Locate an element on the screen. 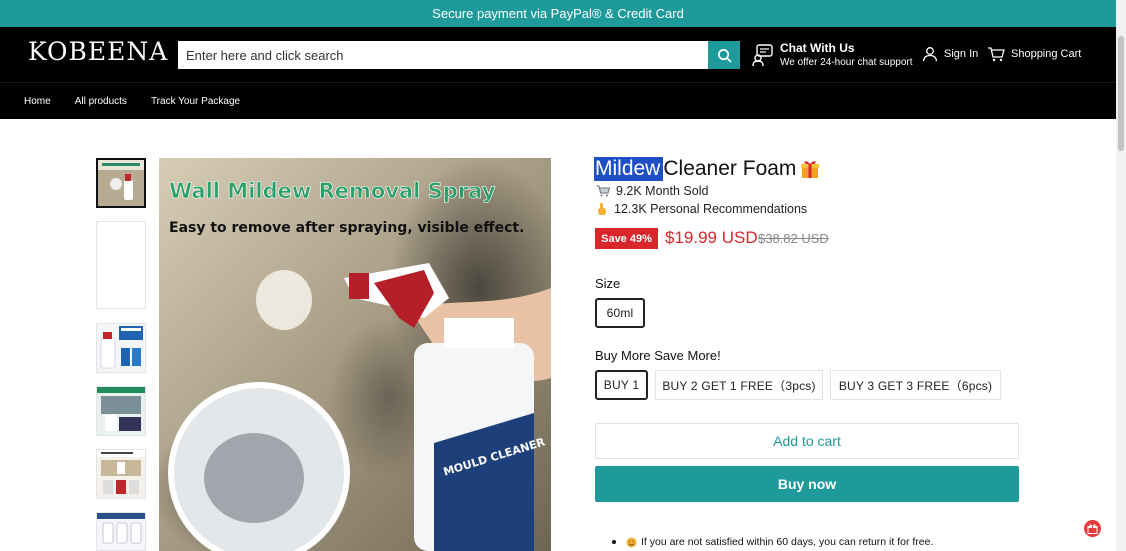  product-title: Mildew Cleaner Foam is located at coordinates (707, 169).